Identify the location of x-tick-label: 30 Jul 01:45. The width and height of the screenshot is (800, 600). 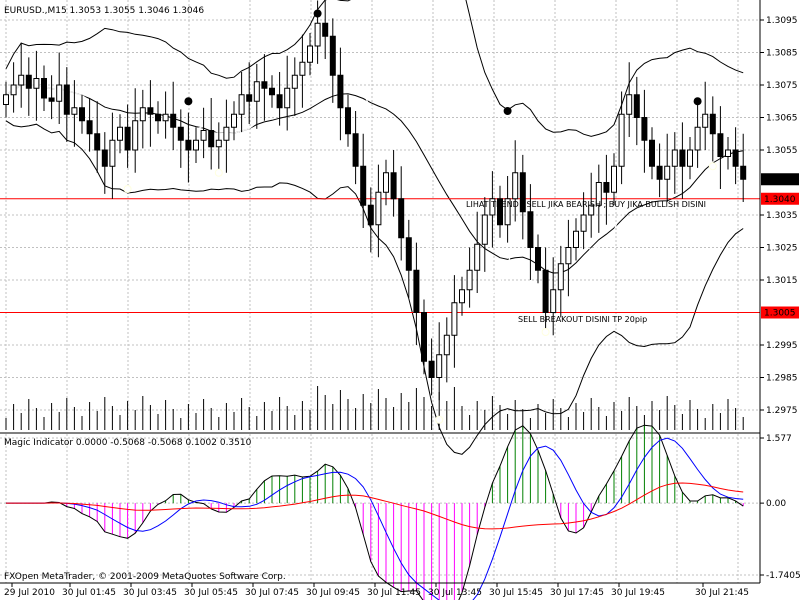
(89, 593).